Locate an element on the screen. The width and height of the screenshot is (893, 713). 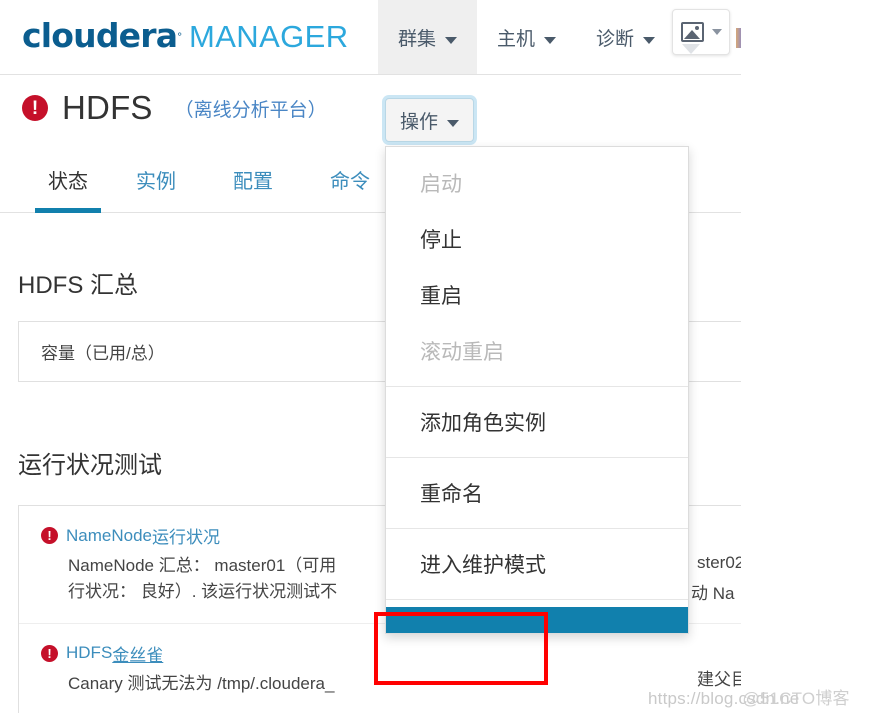
chevron-down-icon-ghost is located at coordinates (691, 49).